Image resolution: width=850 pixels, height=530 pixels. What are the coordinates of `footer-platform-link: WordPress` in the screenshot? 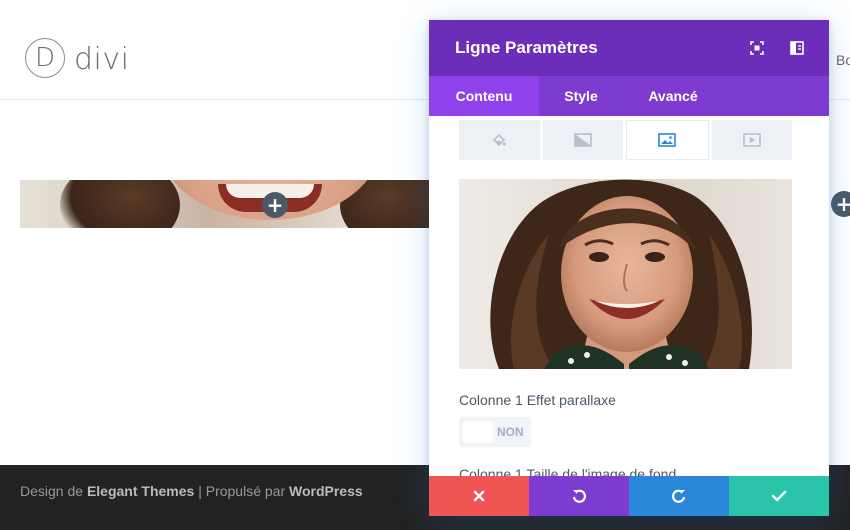 It's located at (326, 491).